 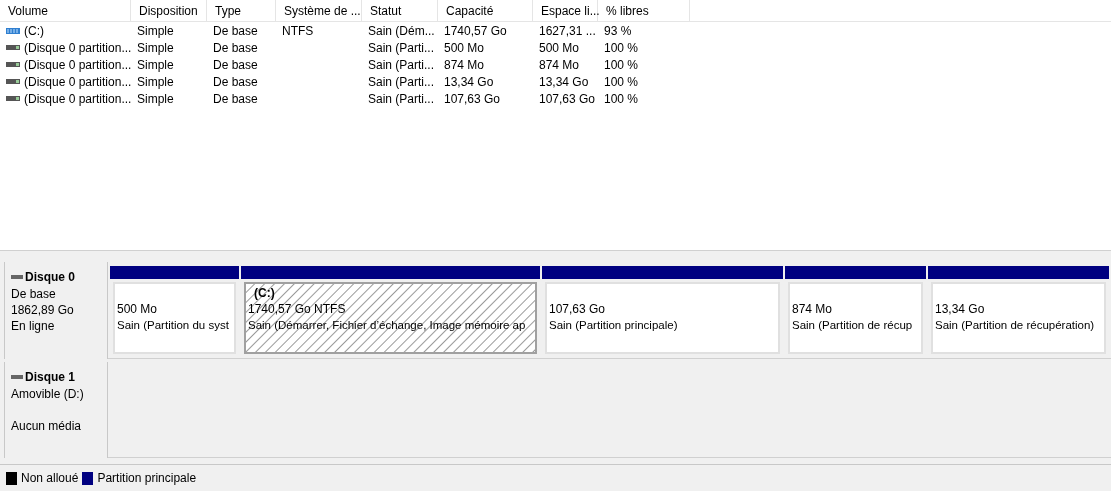 What do you see at coordinates (33, 326) in the screenshot?
I see `disk-info: En ligne` at bounding box center [33, 326].